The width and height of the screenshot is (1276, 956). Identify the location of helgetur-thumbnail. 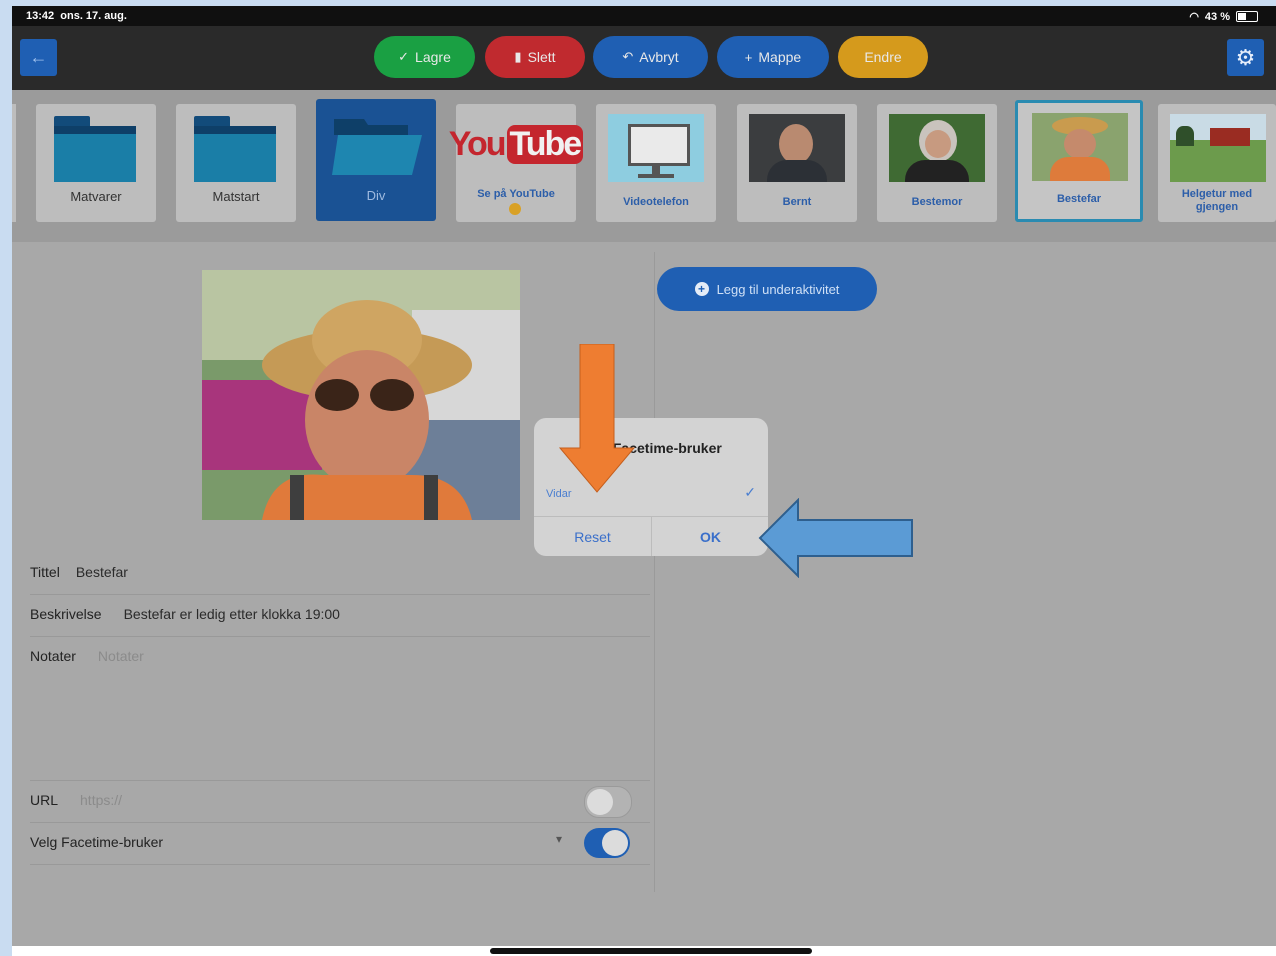
(1218, 148).